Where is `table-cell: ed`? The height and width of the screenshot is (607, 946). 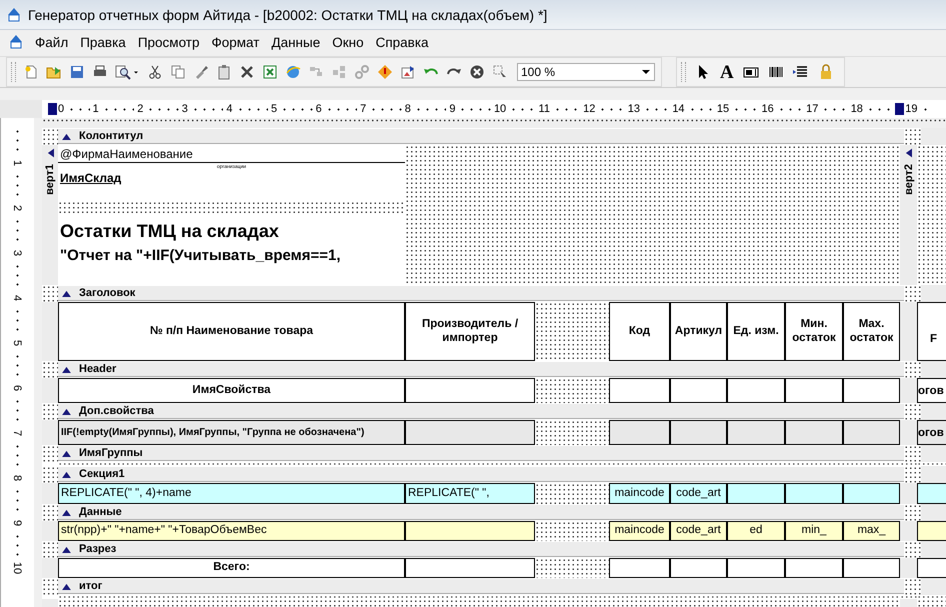
table-cell: ed is located at coordinates (756, 531).